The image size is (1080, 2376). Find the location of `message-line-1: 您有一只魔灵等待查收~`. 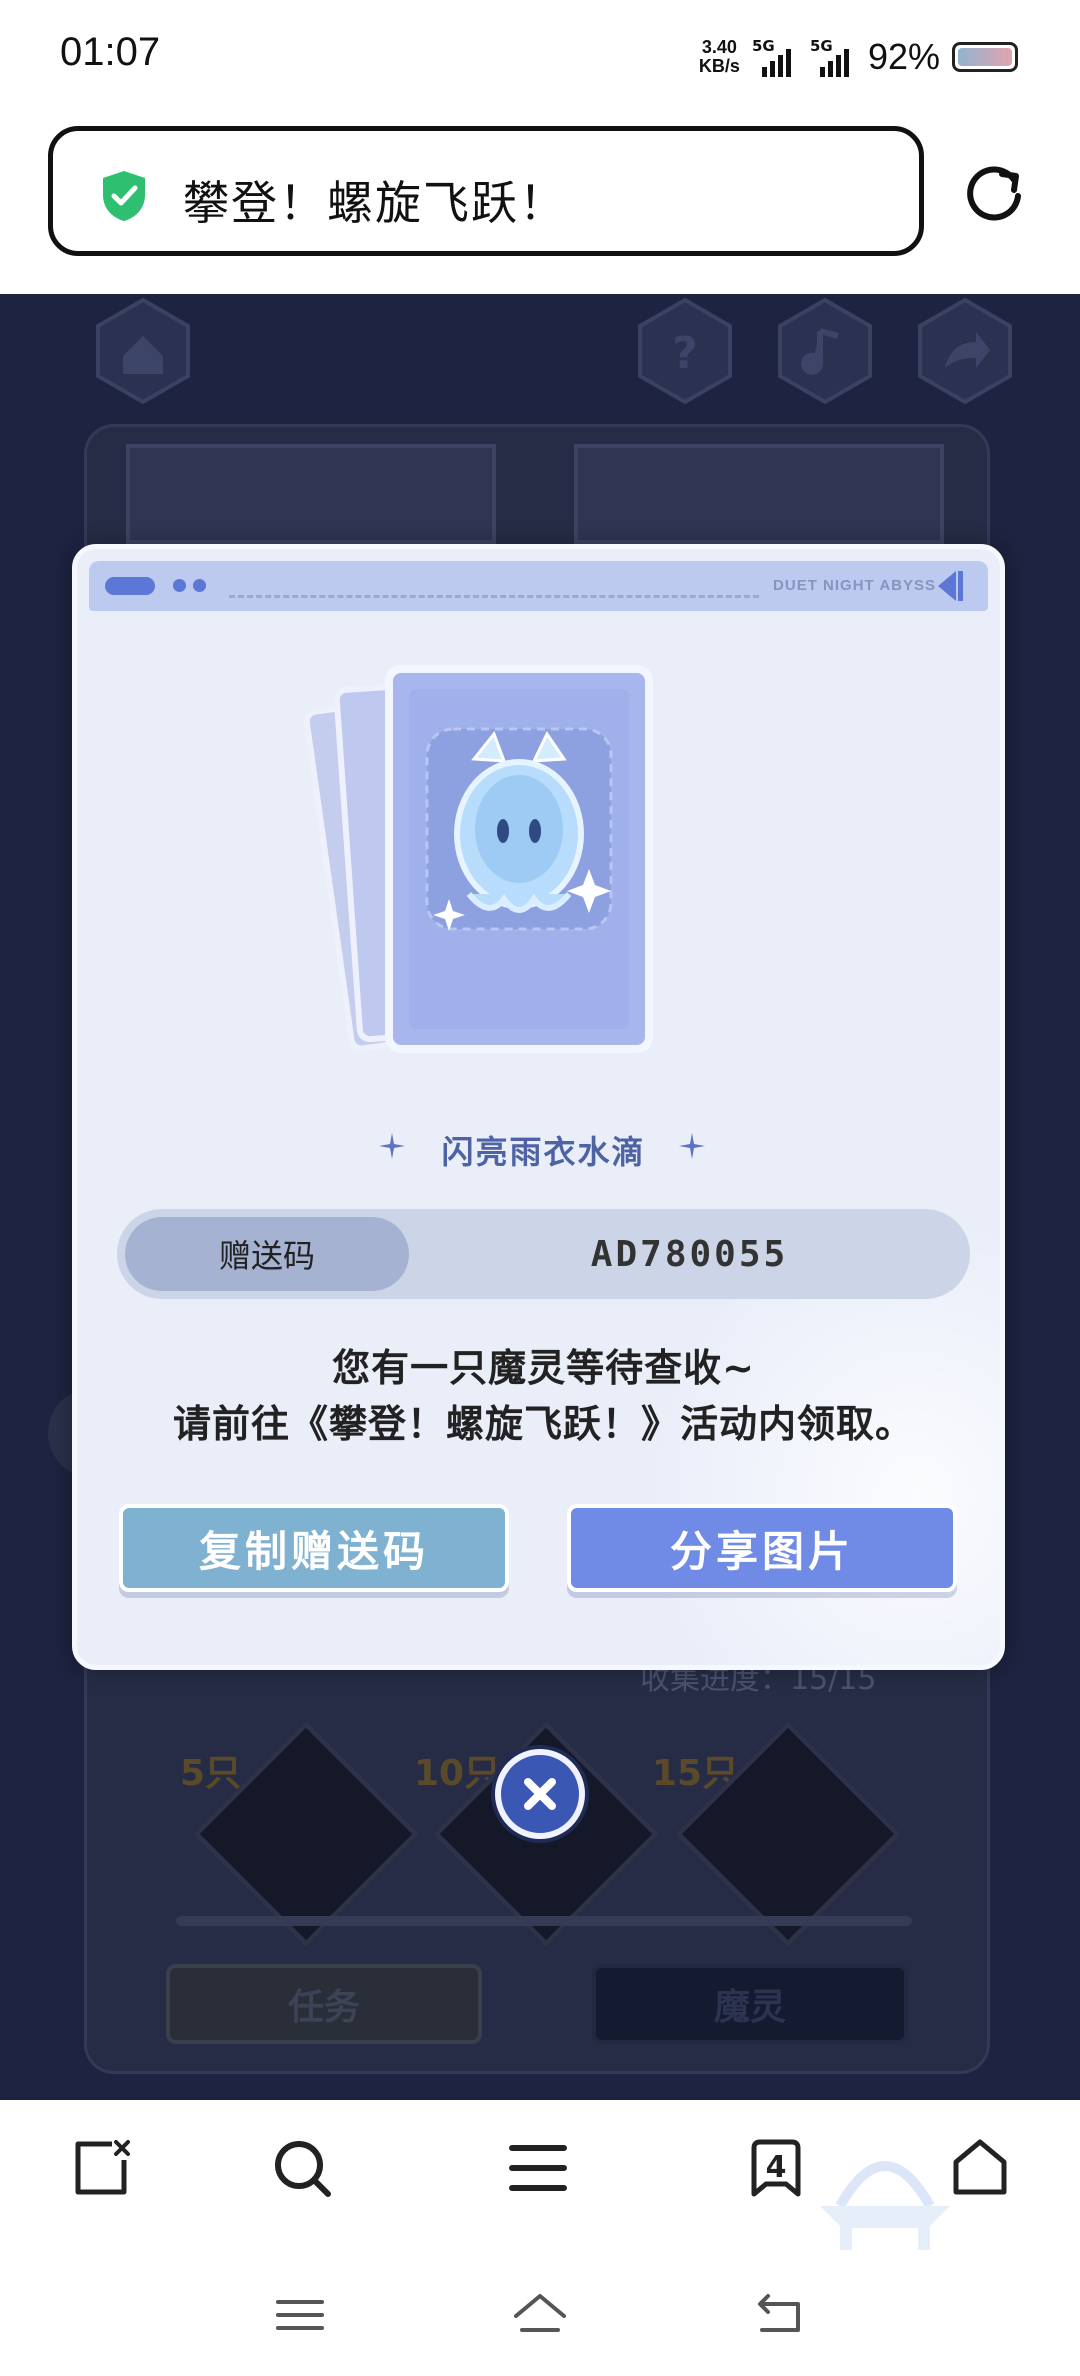

message-line-1: 您有一只魔灵等待查收~ is located at coordinates (543, 1368).